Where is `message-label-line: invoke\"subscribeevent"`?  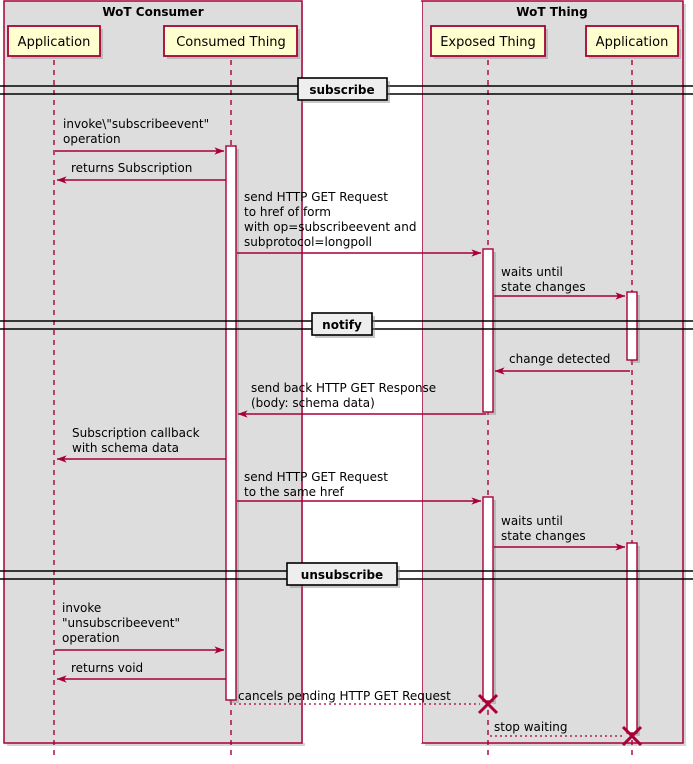
message-label-line: invoke\"subscribeevent" is located at coordinates (136, 124).